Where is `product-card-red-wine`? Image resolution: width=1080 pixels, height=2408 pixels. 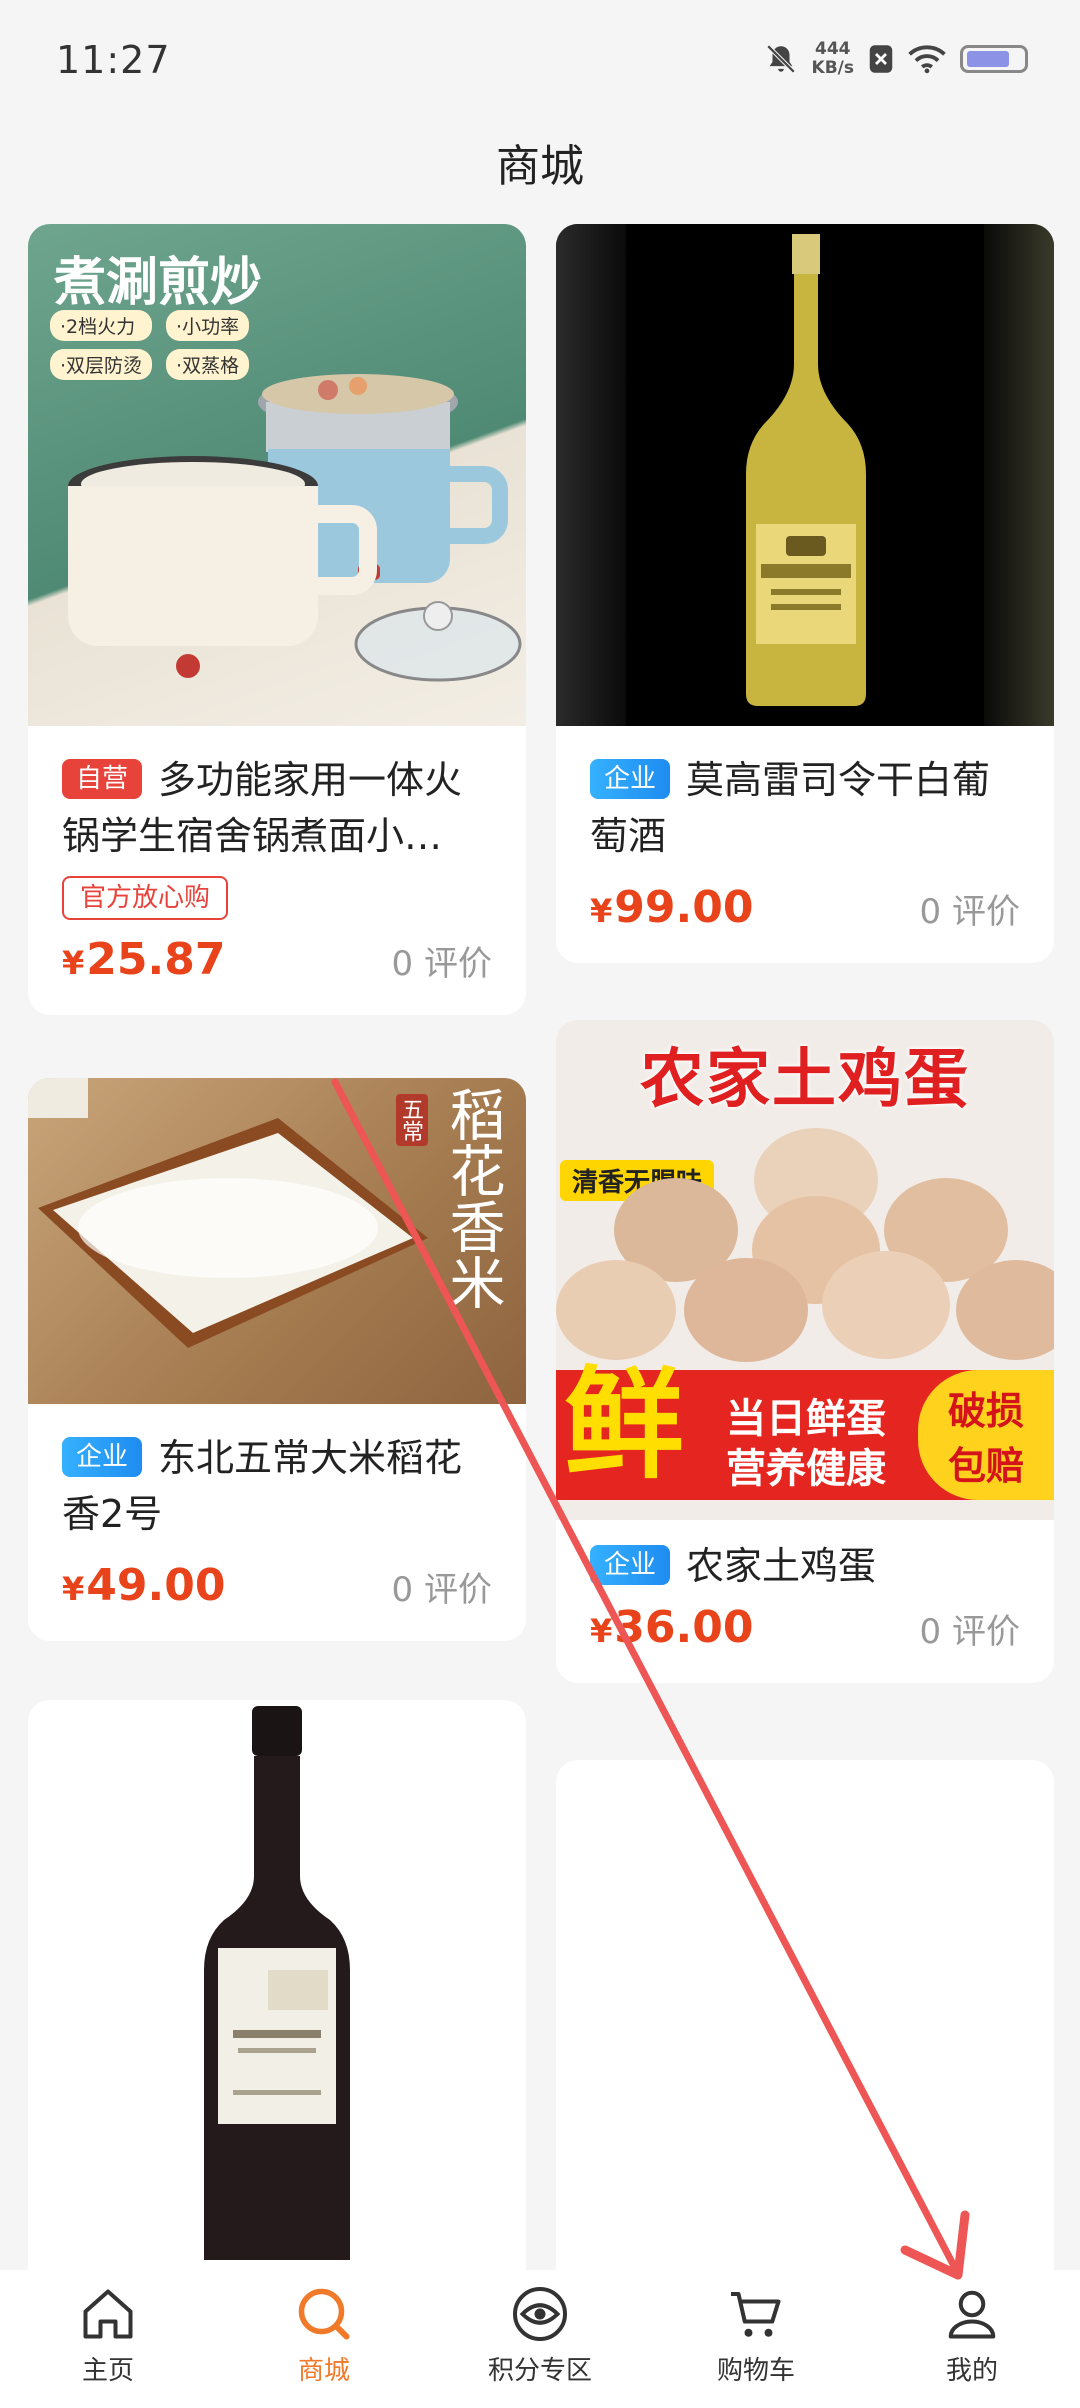
product-card-red-wine is located at coordinates (277, 2000).